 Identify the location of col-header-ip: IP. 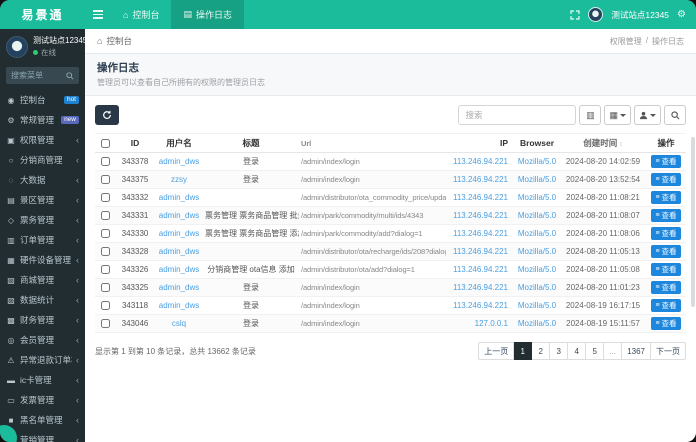
(480, 143).